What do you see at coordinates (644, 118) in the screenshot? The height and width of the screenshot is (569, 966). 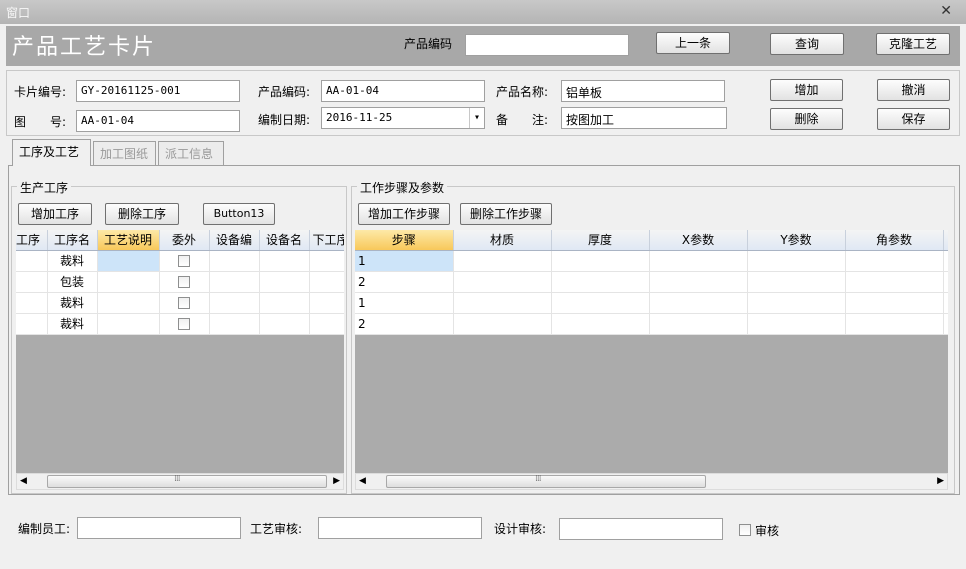 I see `remark-input: 按图加工` at bounding box center [644, 118].